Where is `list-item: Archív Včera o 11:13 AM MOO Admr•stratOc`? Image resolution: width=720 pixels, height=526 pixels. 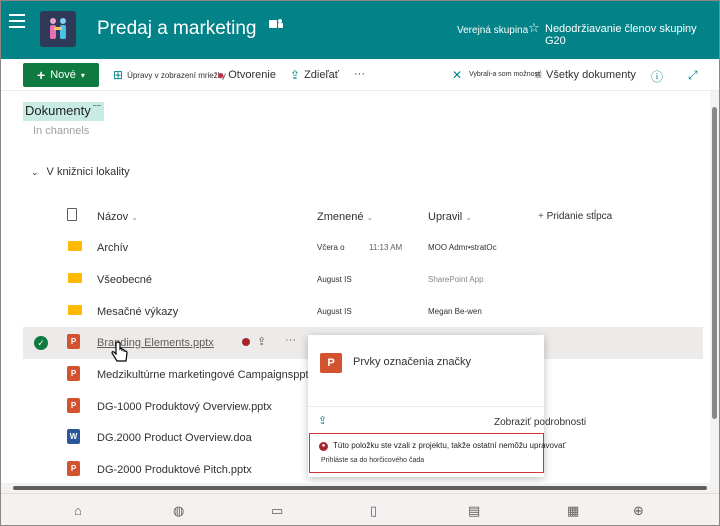 list-item: Archív Včera o 11:13 AM MOO Admr•stratOc is located at coordinates (363, 248).